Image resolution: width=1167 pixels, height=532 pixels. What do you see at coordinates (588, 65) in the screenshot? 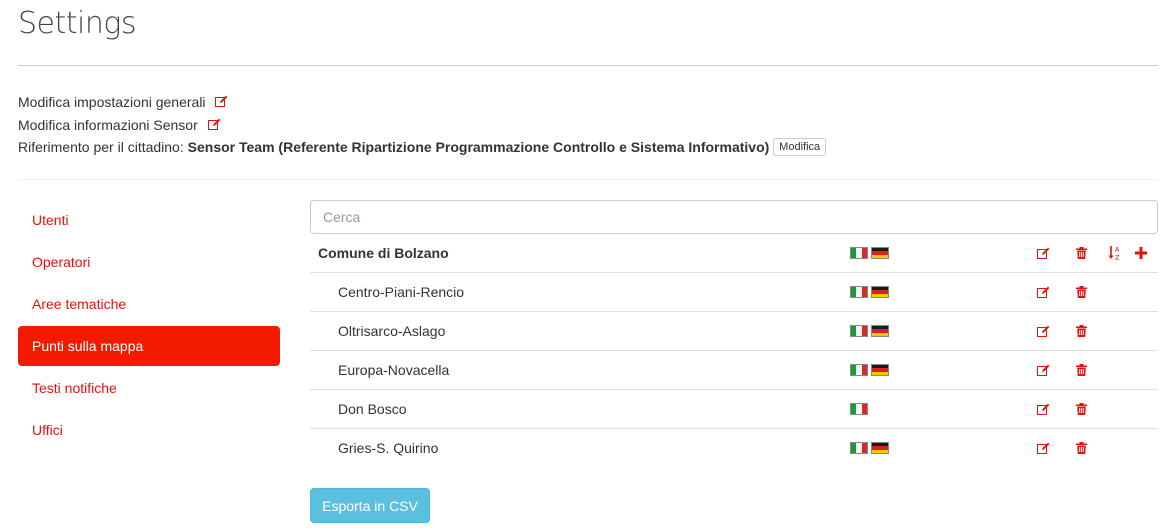
I see `header-divider` at bounding box center [588, 65].